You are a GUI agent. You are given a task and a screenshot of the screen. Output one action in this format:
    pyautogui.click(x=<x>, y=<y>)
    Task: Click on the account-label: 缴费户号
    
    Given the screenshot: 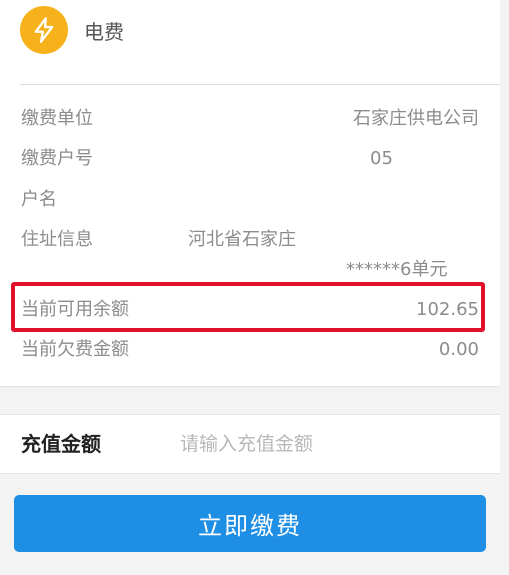 What is the action you would take?
    pyautogui.click(x=57, y=158)
    